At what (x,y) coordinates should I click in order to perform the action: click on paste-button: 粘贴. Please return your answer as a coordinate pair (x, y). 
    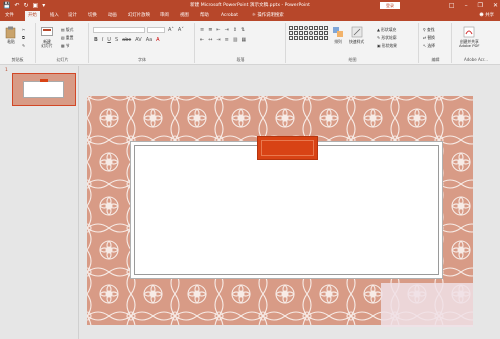
    Looking at the image, I should click on (11, 34).